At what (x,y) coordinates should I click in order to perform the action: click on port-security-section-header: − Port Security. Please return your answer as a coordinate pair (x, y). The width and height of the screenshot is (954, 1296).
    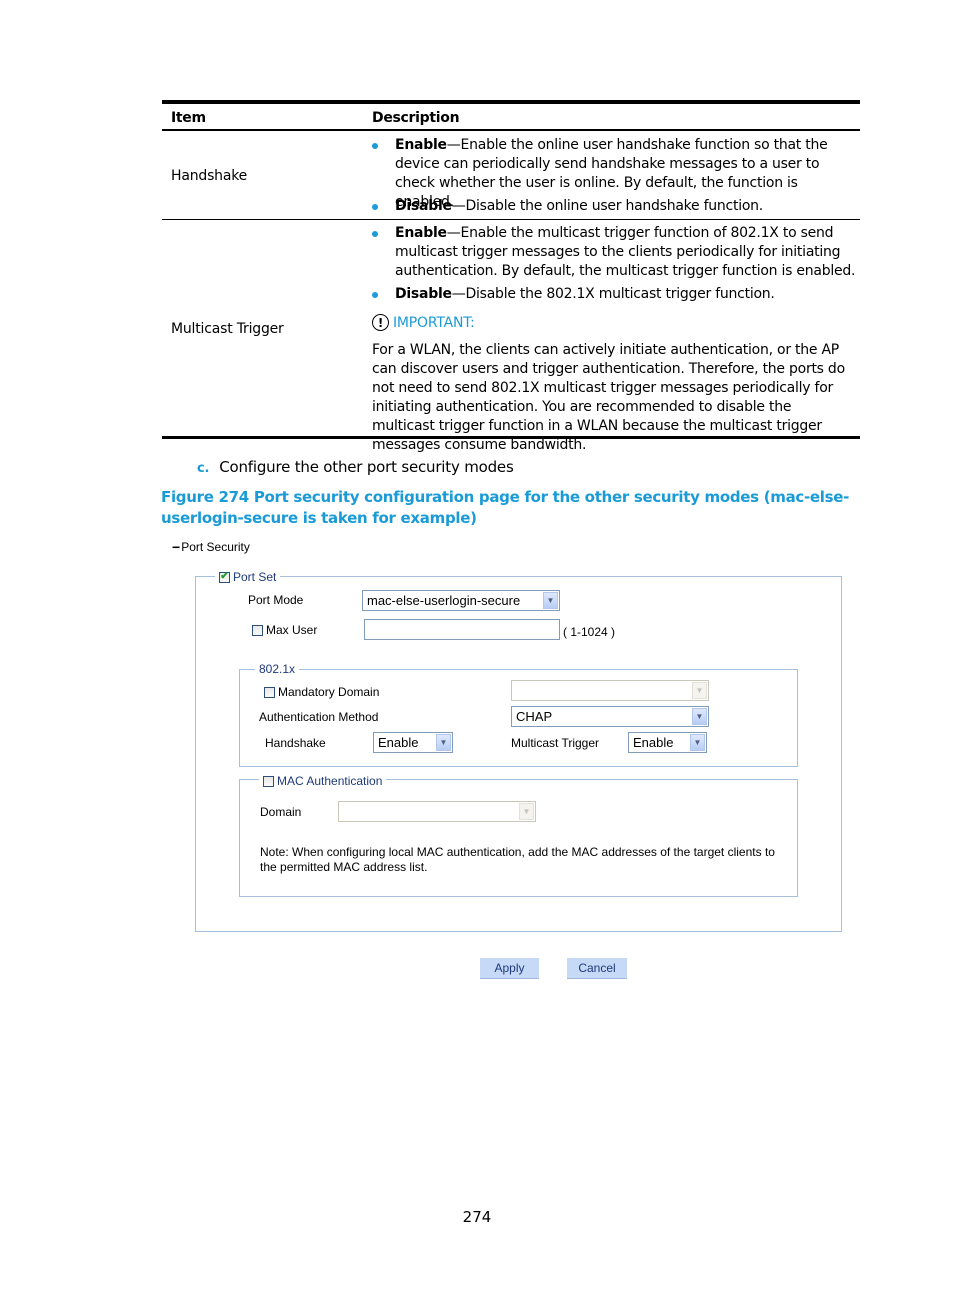
    Looking at the image, I should click on (211, 547).